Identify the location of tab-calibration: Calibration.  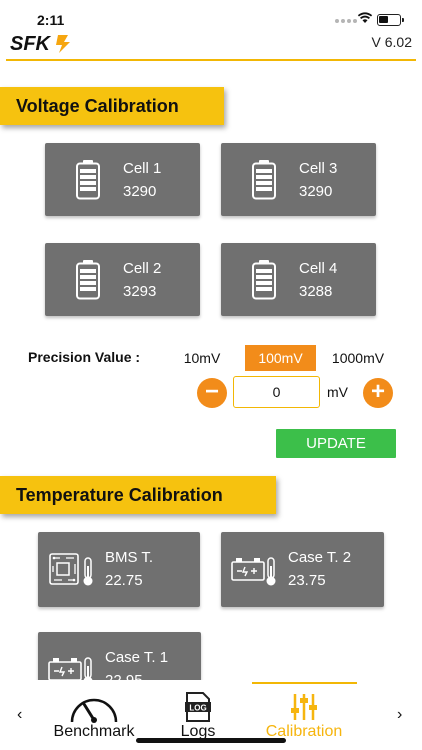
(304, 715).